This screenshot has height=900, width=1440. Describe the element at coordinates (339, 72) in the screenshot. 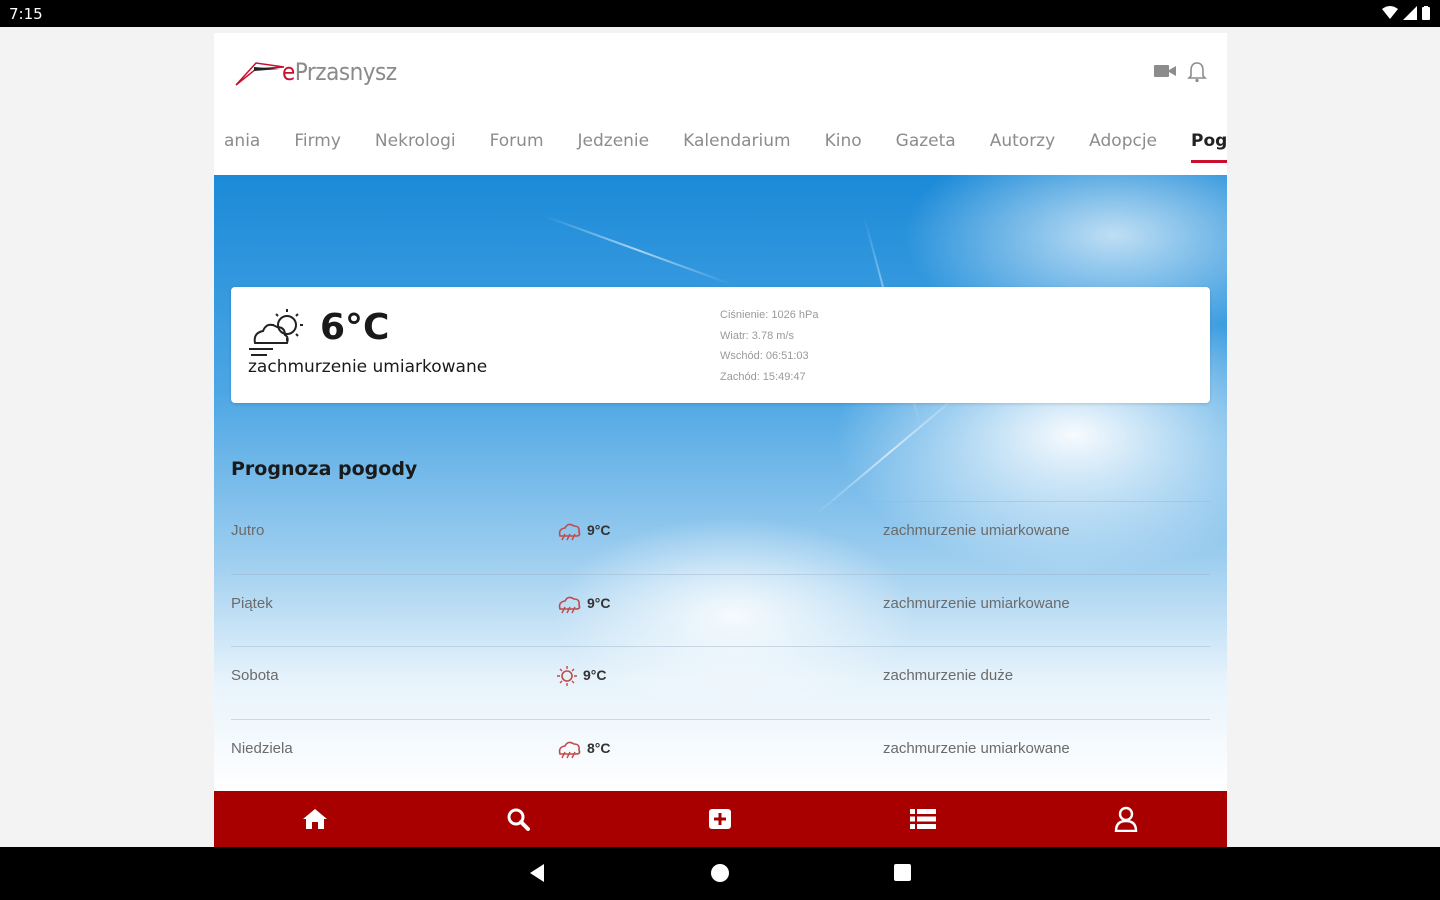

I see `logo-text: ePrzasnysz` at that location.